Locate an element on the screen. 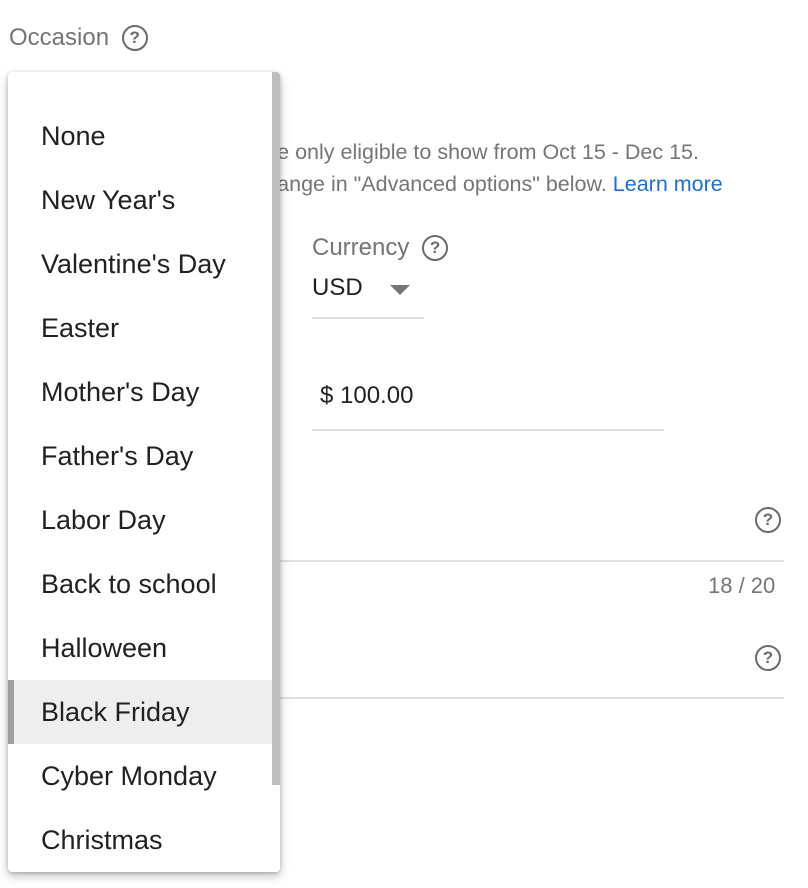  menu-item-back-to-school: Back to school is located at coordinates (140, 584).